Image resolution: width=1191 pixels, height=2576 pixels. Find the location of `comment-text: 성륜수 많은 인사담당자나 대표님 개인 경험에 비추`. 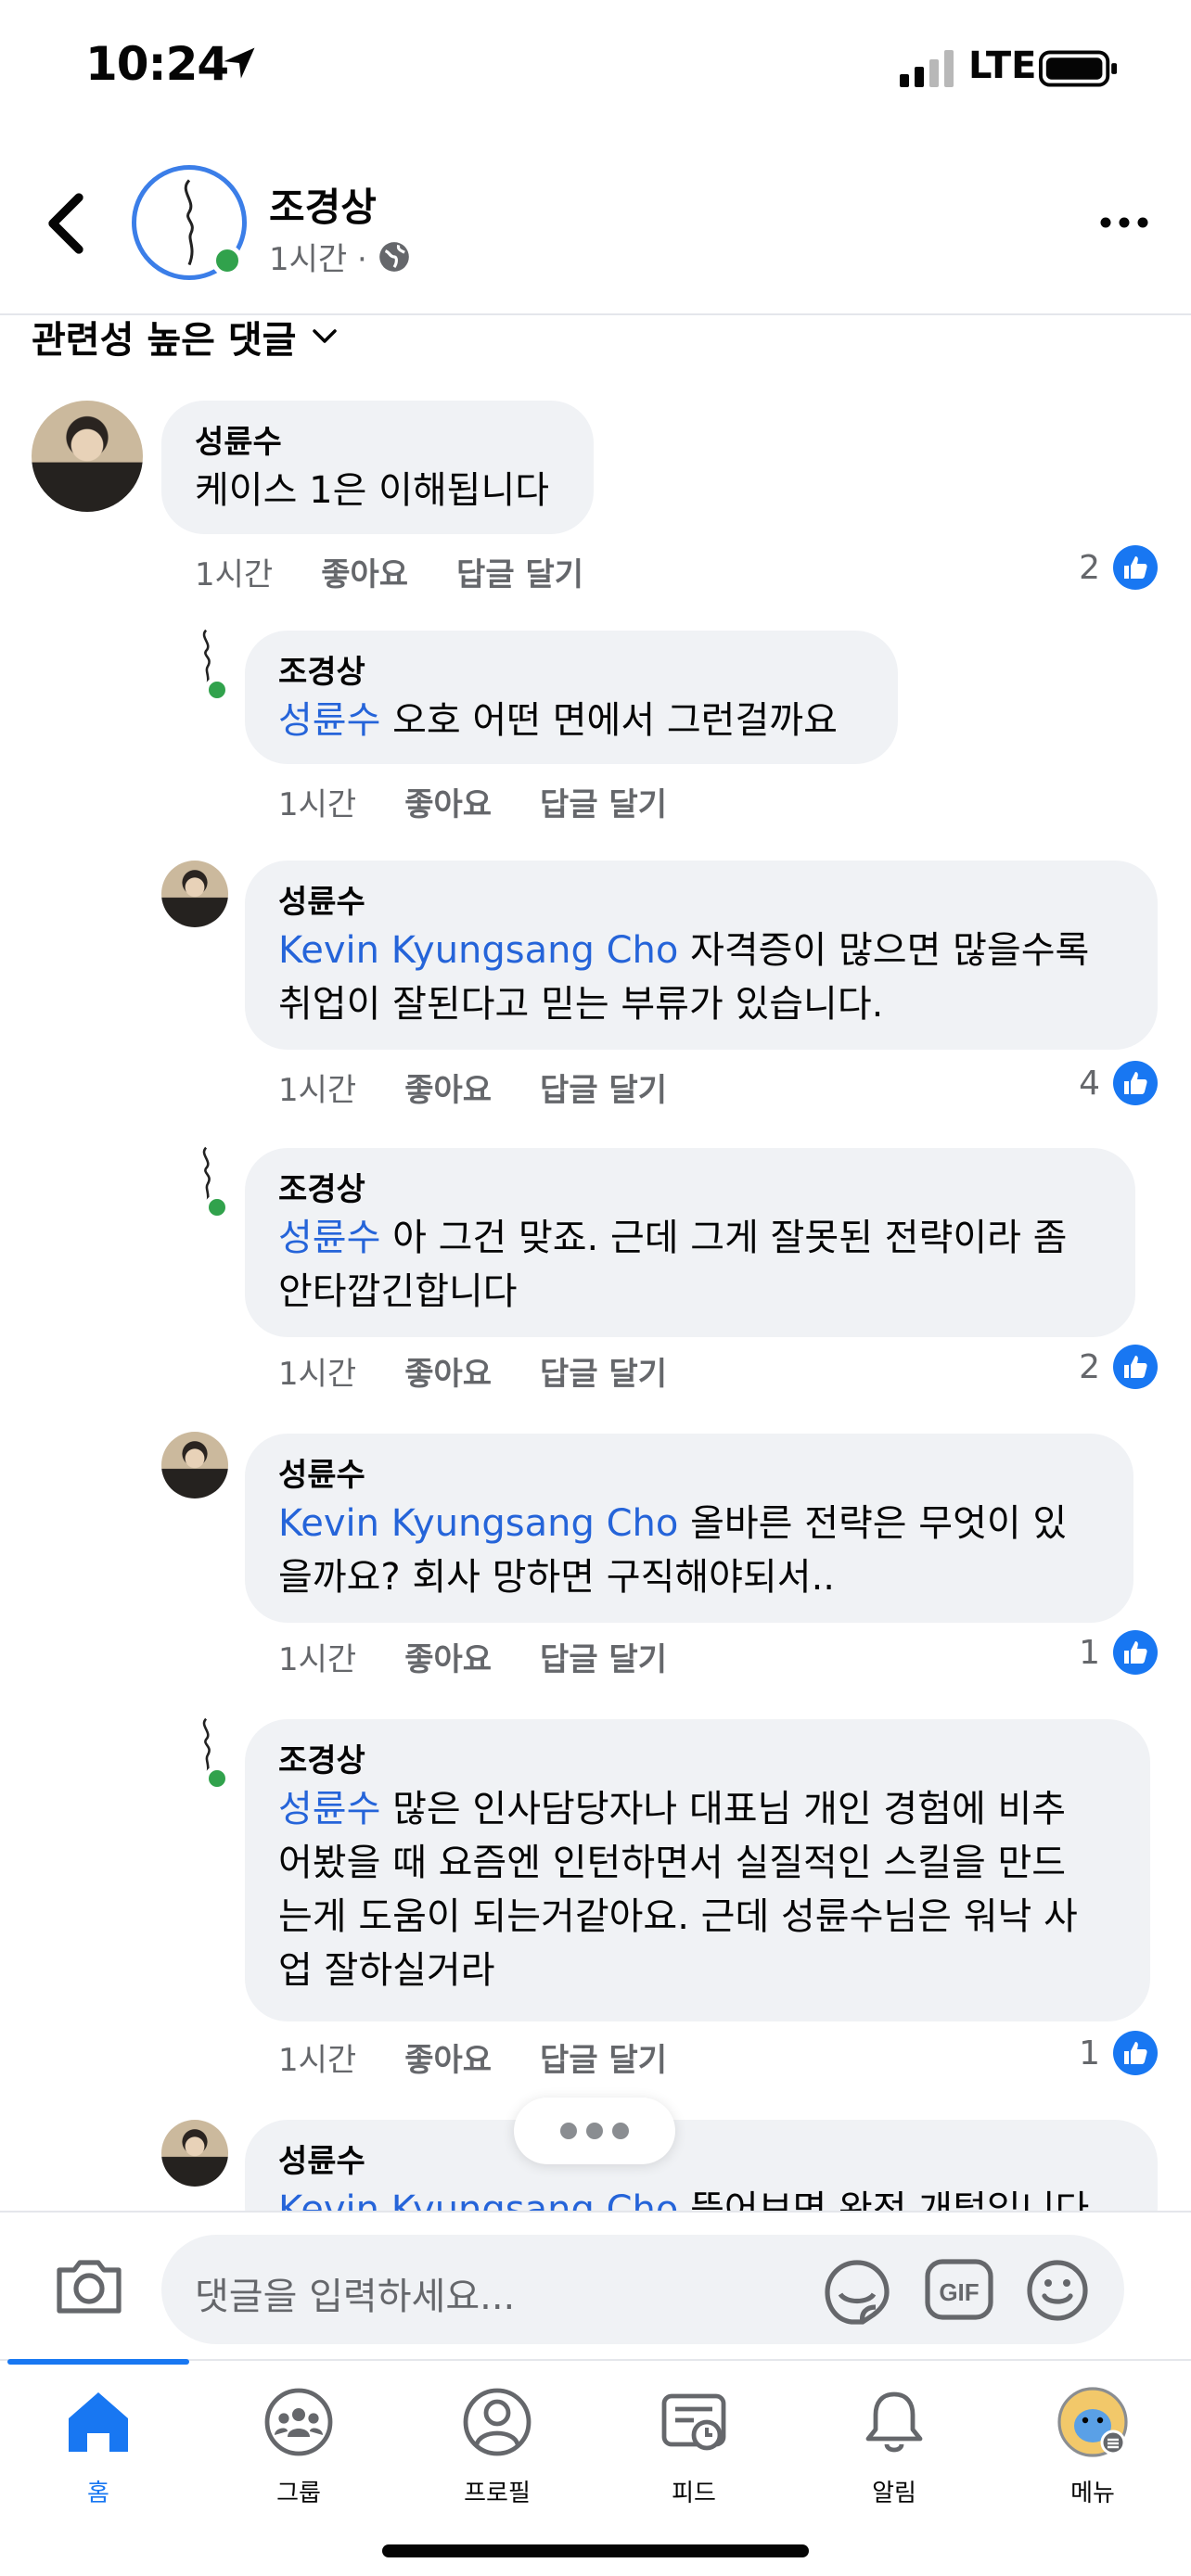

comment-text: 성륜수 많은 인사담당자나 대표님 개인 경험에 비추 is located at coordinates (673, 1809).